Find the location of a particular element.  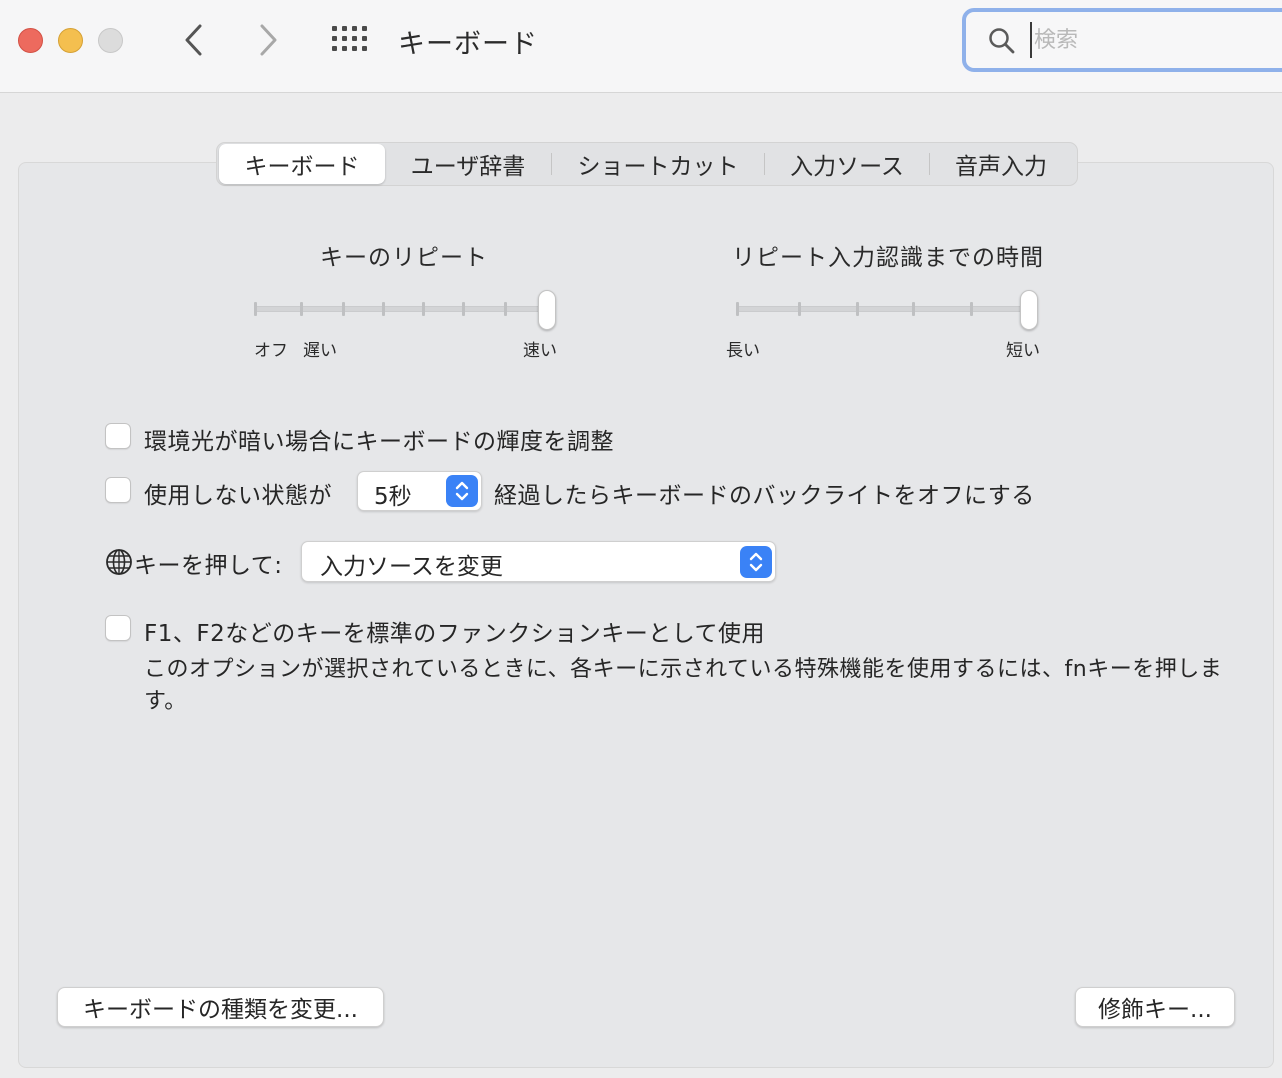

back-button is located at coordinates (194, 40).